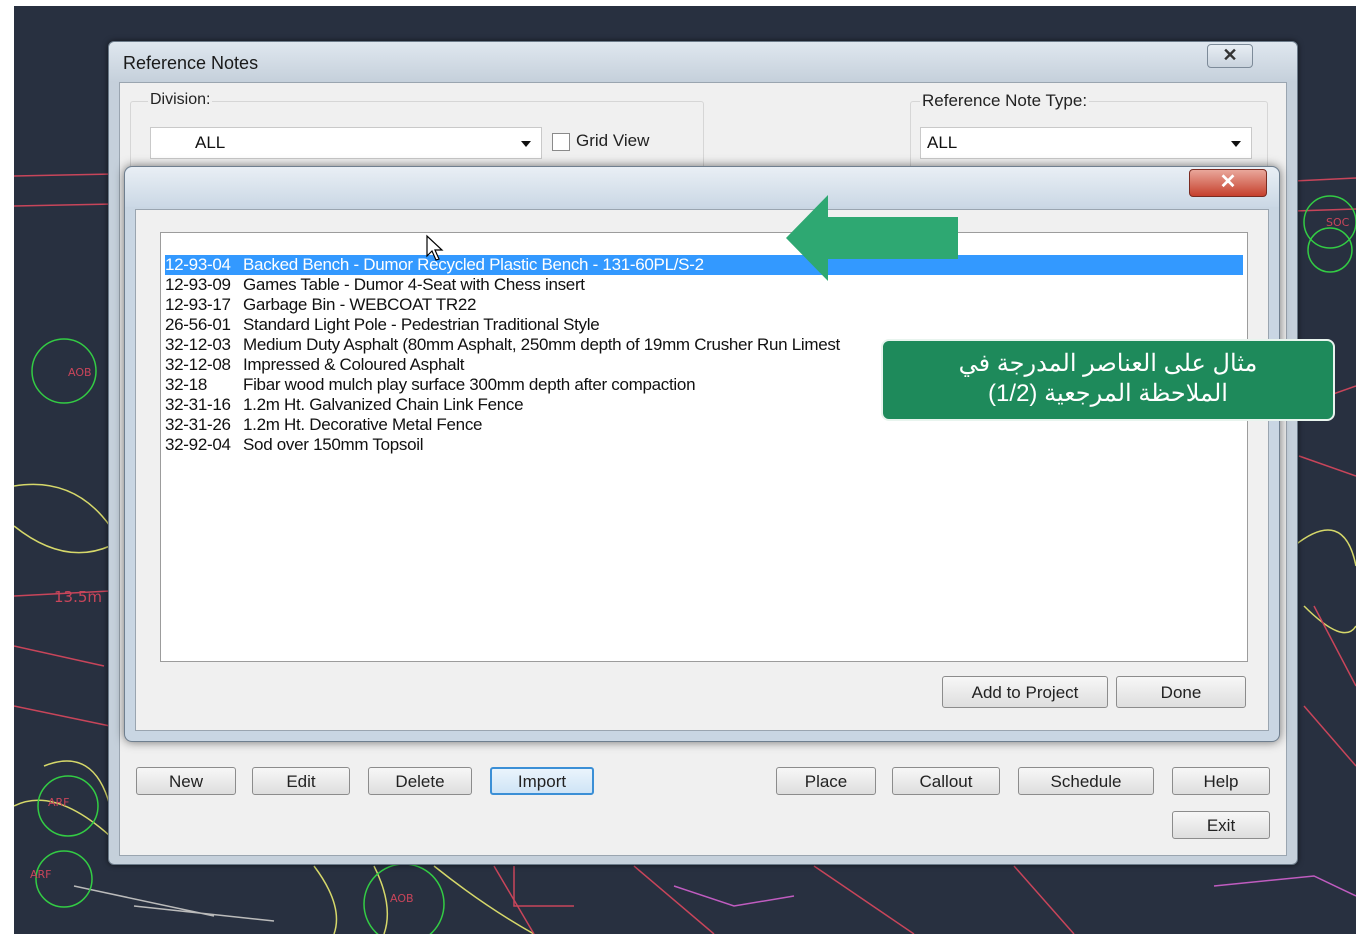  I want to click on division-value: ALL, so click(210, 142).